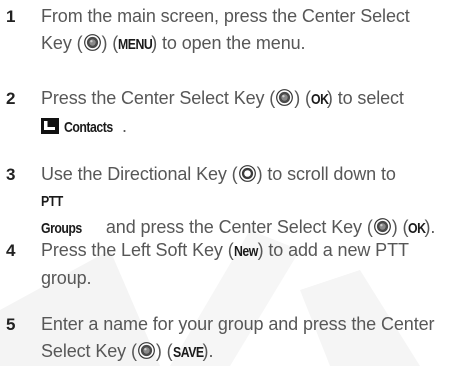 The image size is (472, 366). I want to click on step-number: 5, so click(11, 324).